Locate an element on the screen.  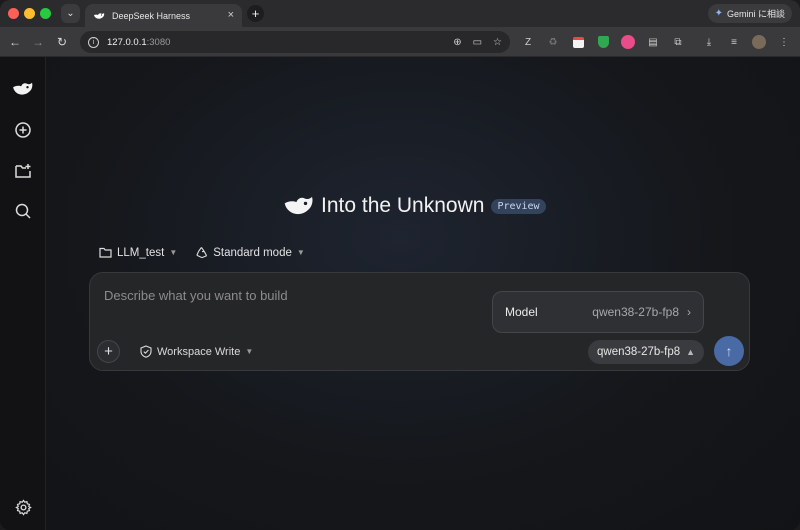
send-button: ↑ is located at coordinates (729, 351).